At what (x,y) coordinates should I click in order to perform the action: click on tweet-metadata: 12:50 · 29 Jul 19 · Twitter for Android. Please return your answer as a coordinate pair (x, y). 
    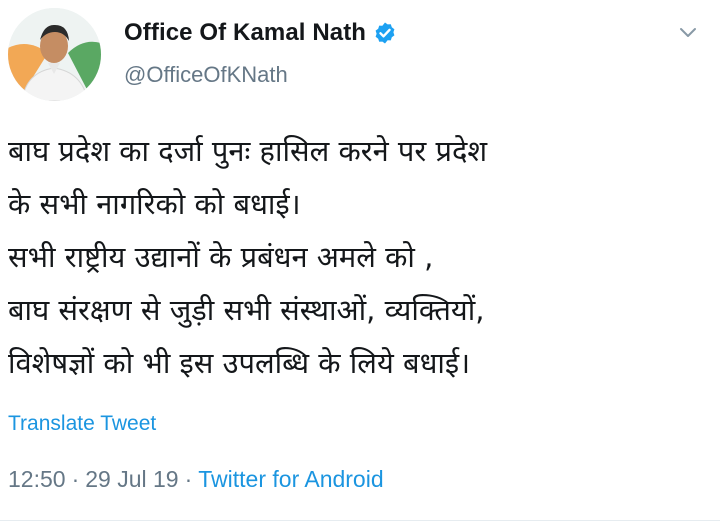
    Looking at the image, I should click on (196, 479).